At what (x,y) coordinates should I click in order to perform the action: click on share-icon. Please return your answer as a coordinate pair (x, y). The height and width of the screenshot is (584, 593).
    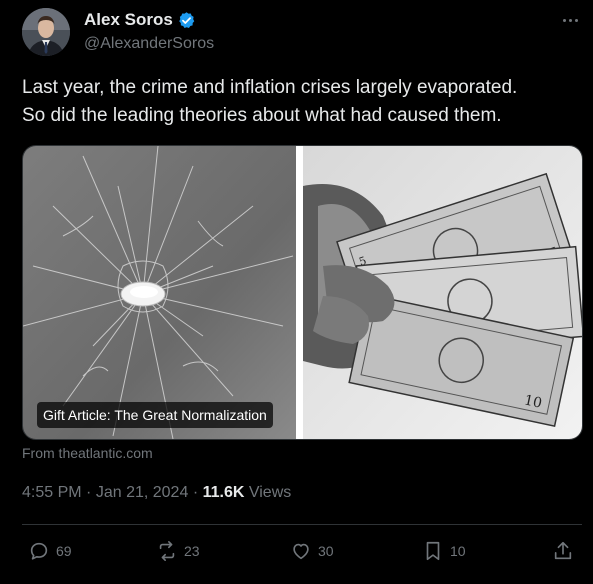
    Looking at the image, I should click on (563, 550).